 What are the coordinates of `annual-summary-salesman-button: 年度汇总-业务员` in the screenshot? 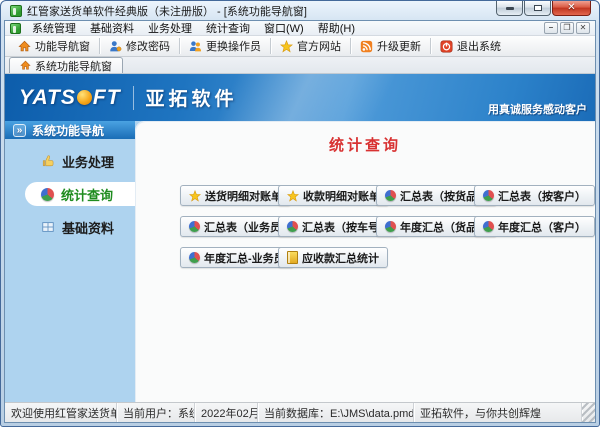 It's located at (237, 257).